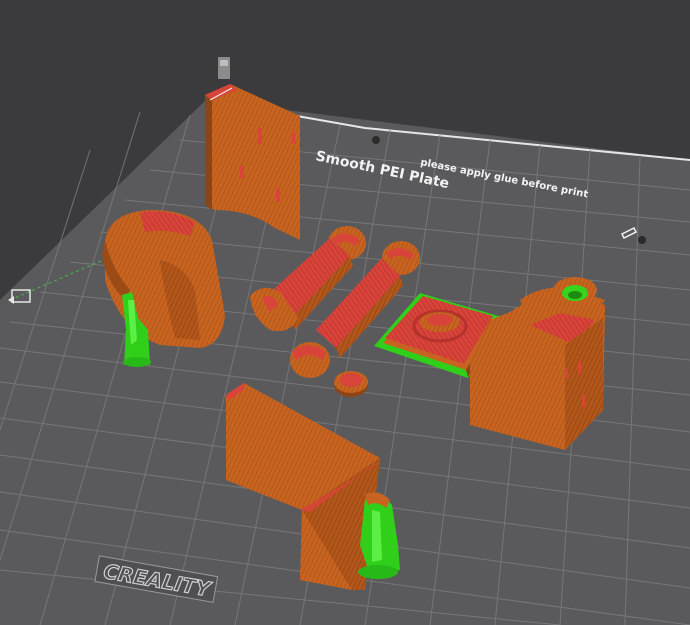 This screenshot has height=625, width=690. Describe the element at coordinates (351, 384) in the screenshot. I see `round-knob-part` at that location.